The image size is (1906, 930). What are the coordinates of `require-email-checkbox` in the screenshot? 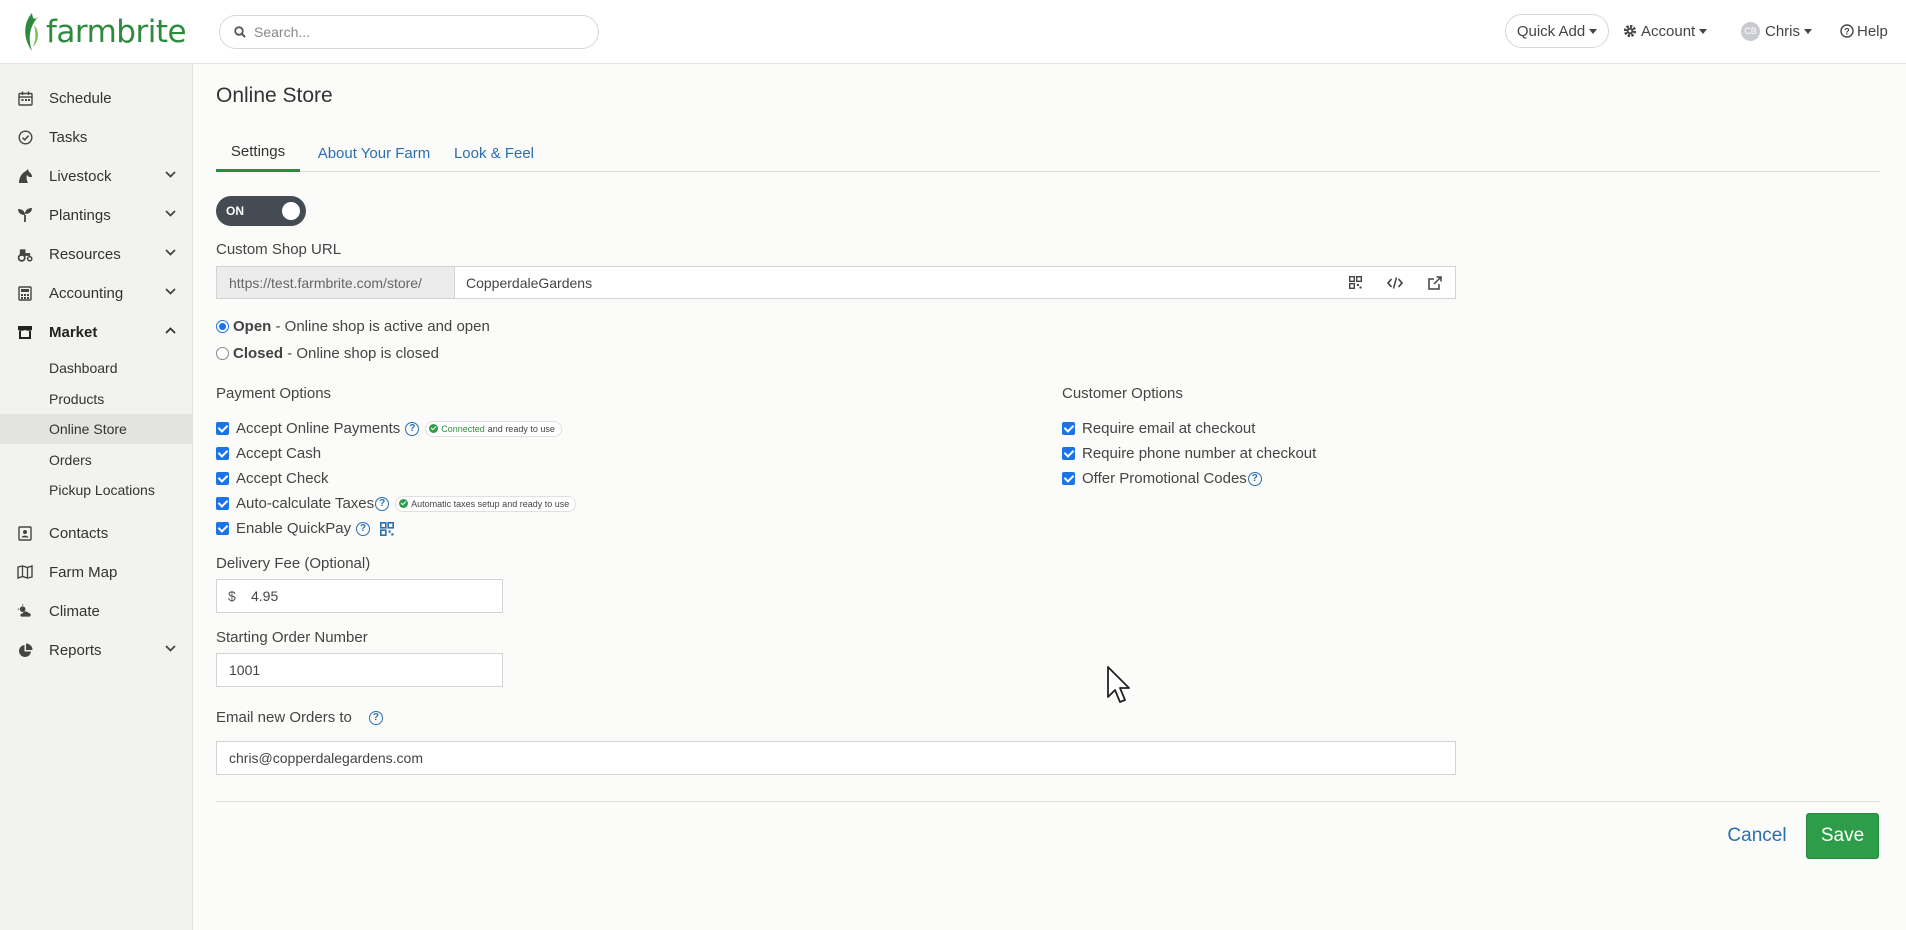 It's located at (1068, 428).